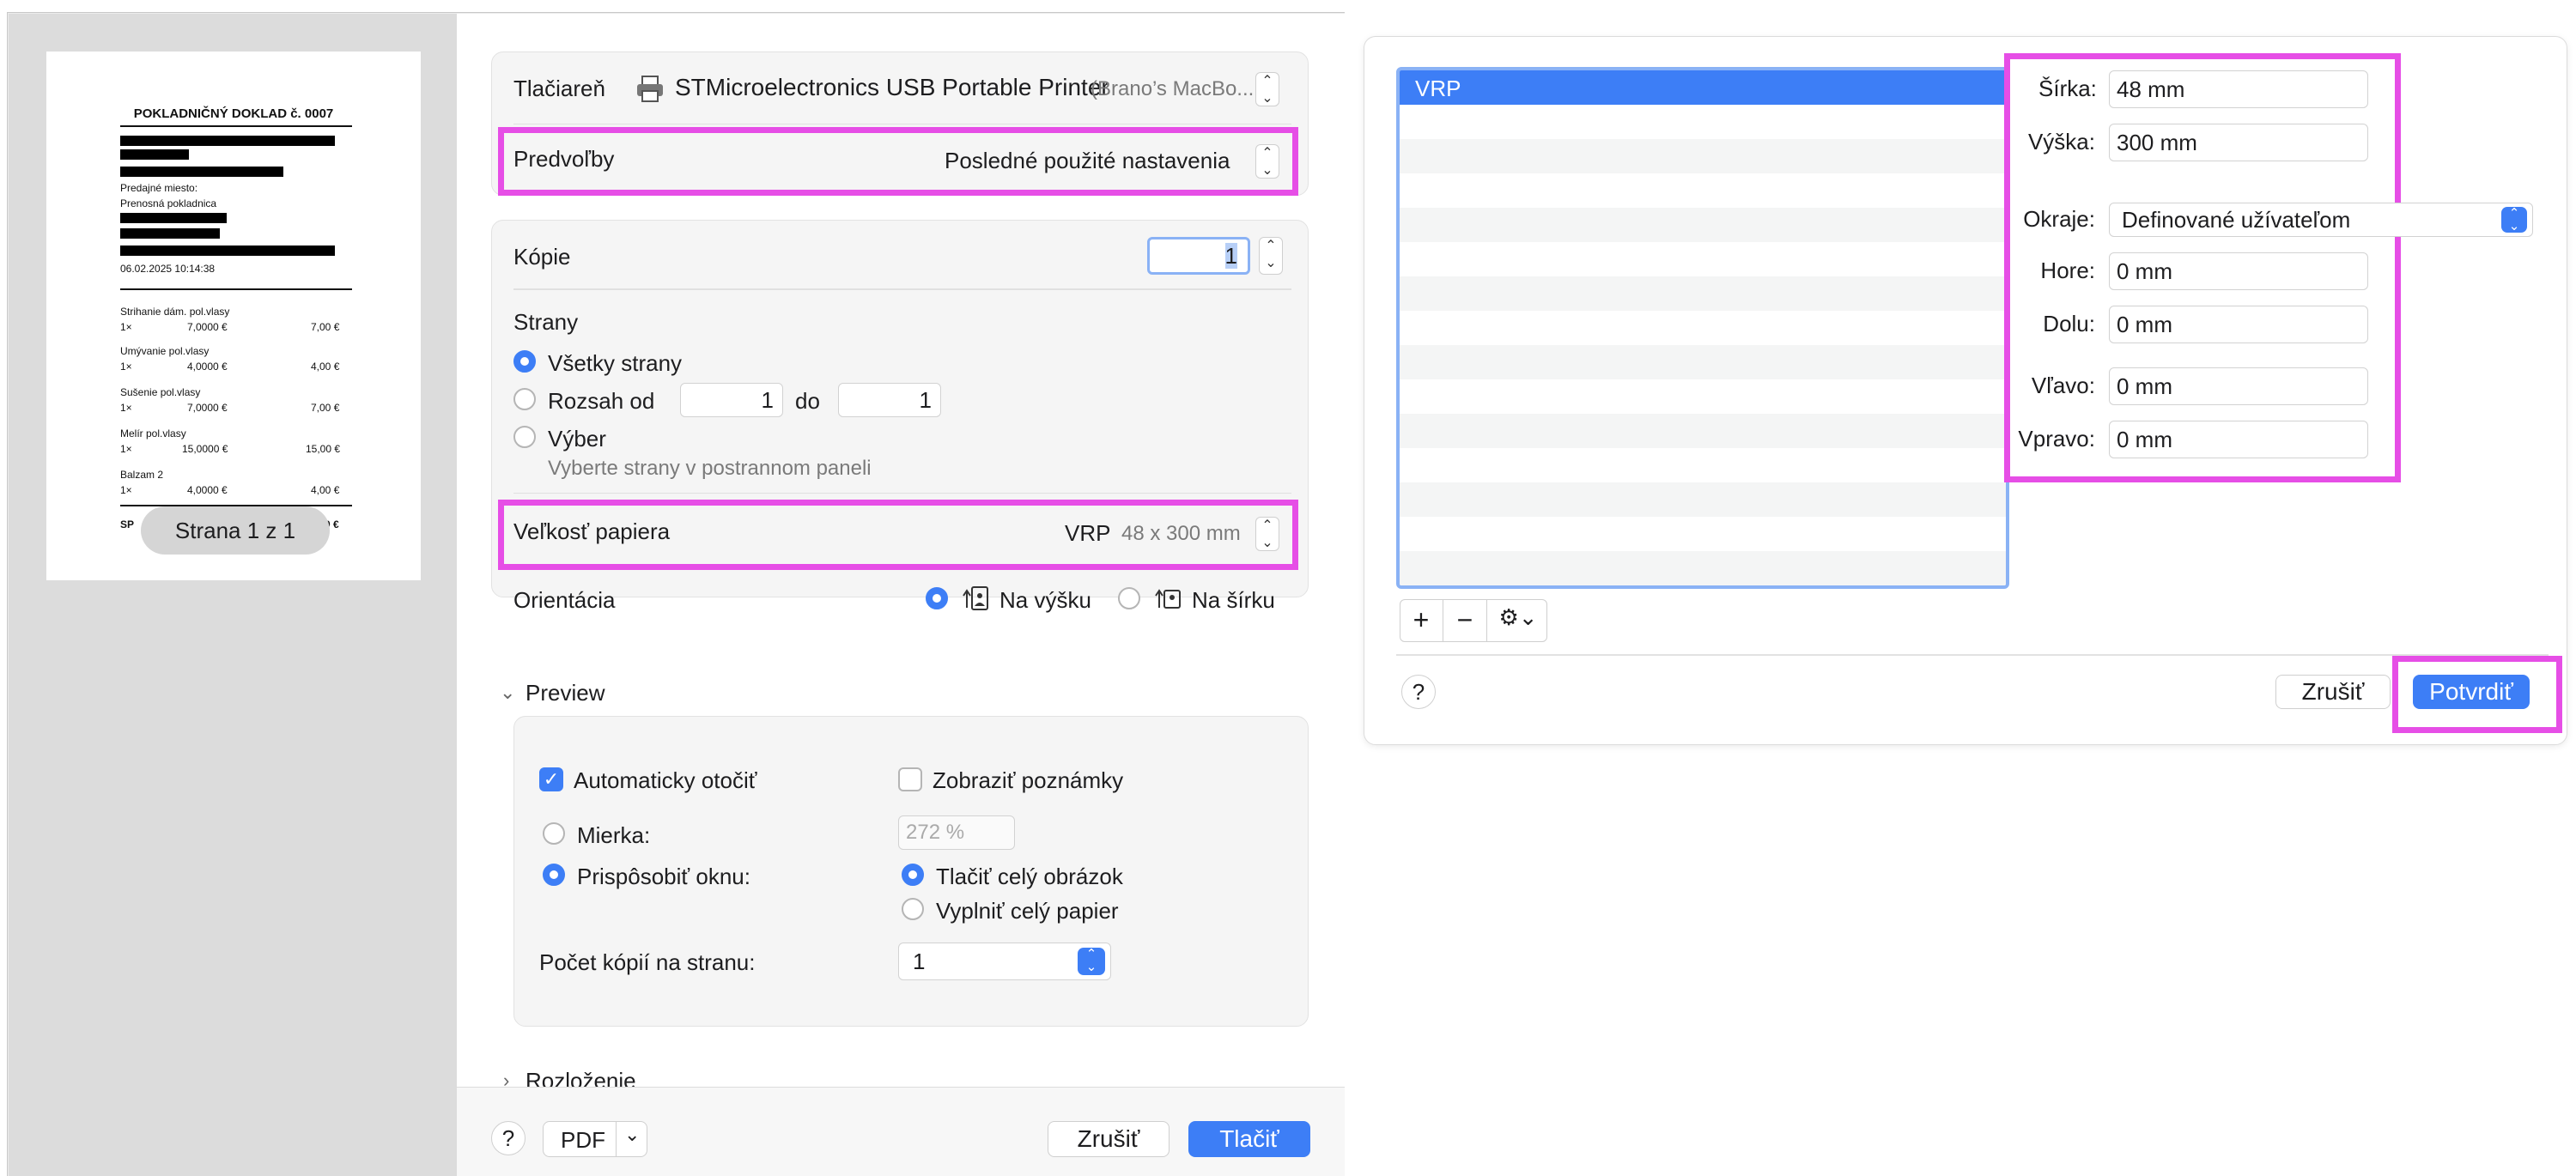 The width and height of the screenshot is (2576, 1176). Describe the element at coordinates (2238, 142) in the screenshot. I see `height-input: 300 mm` at that location.